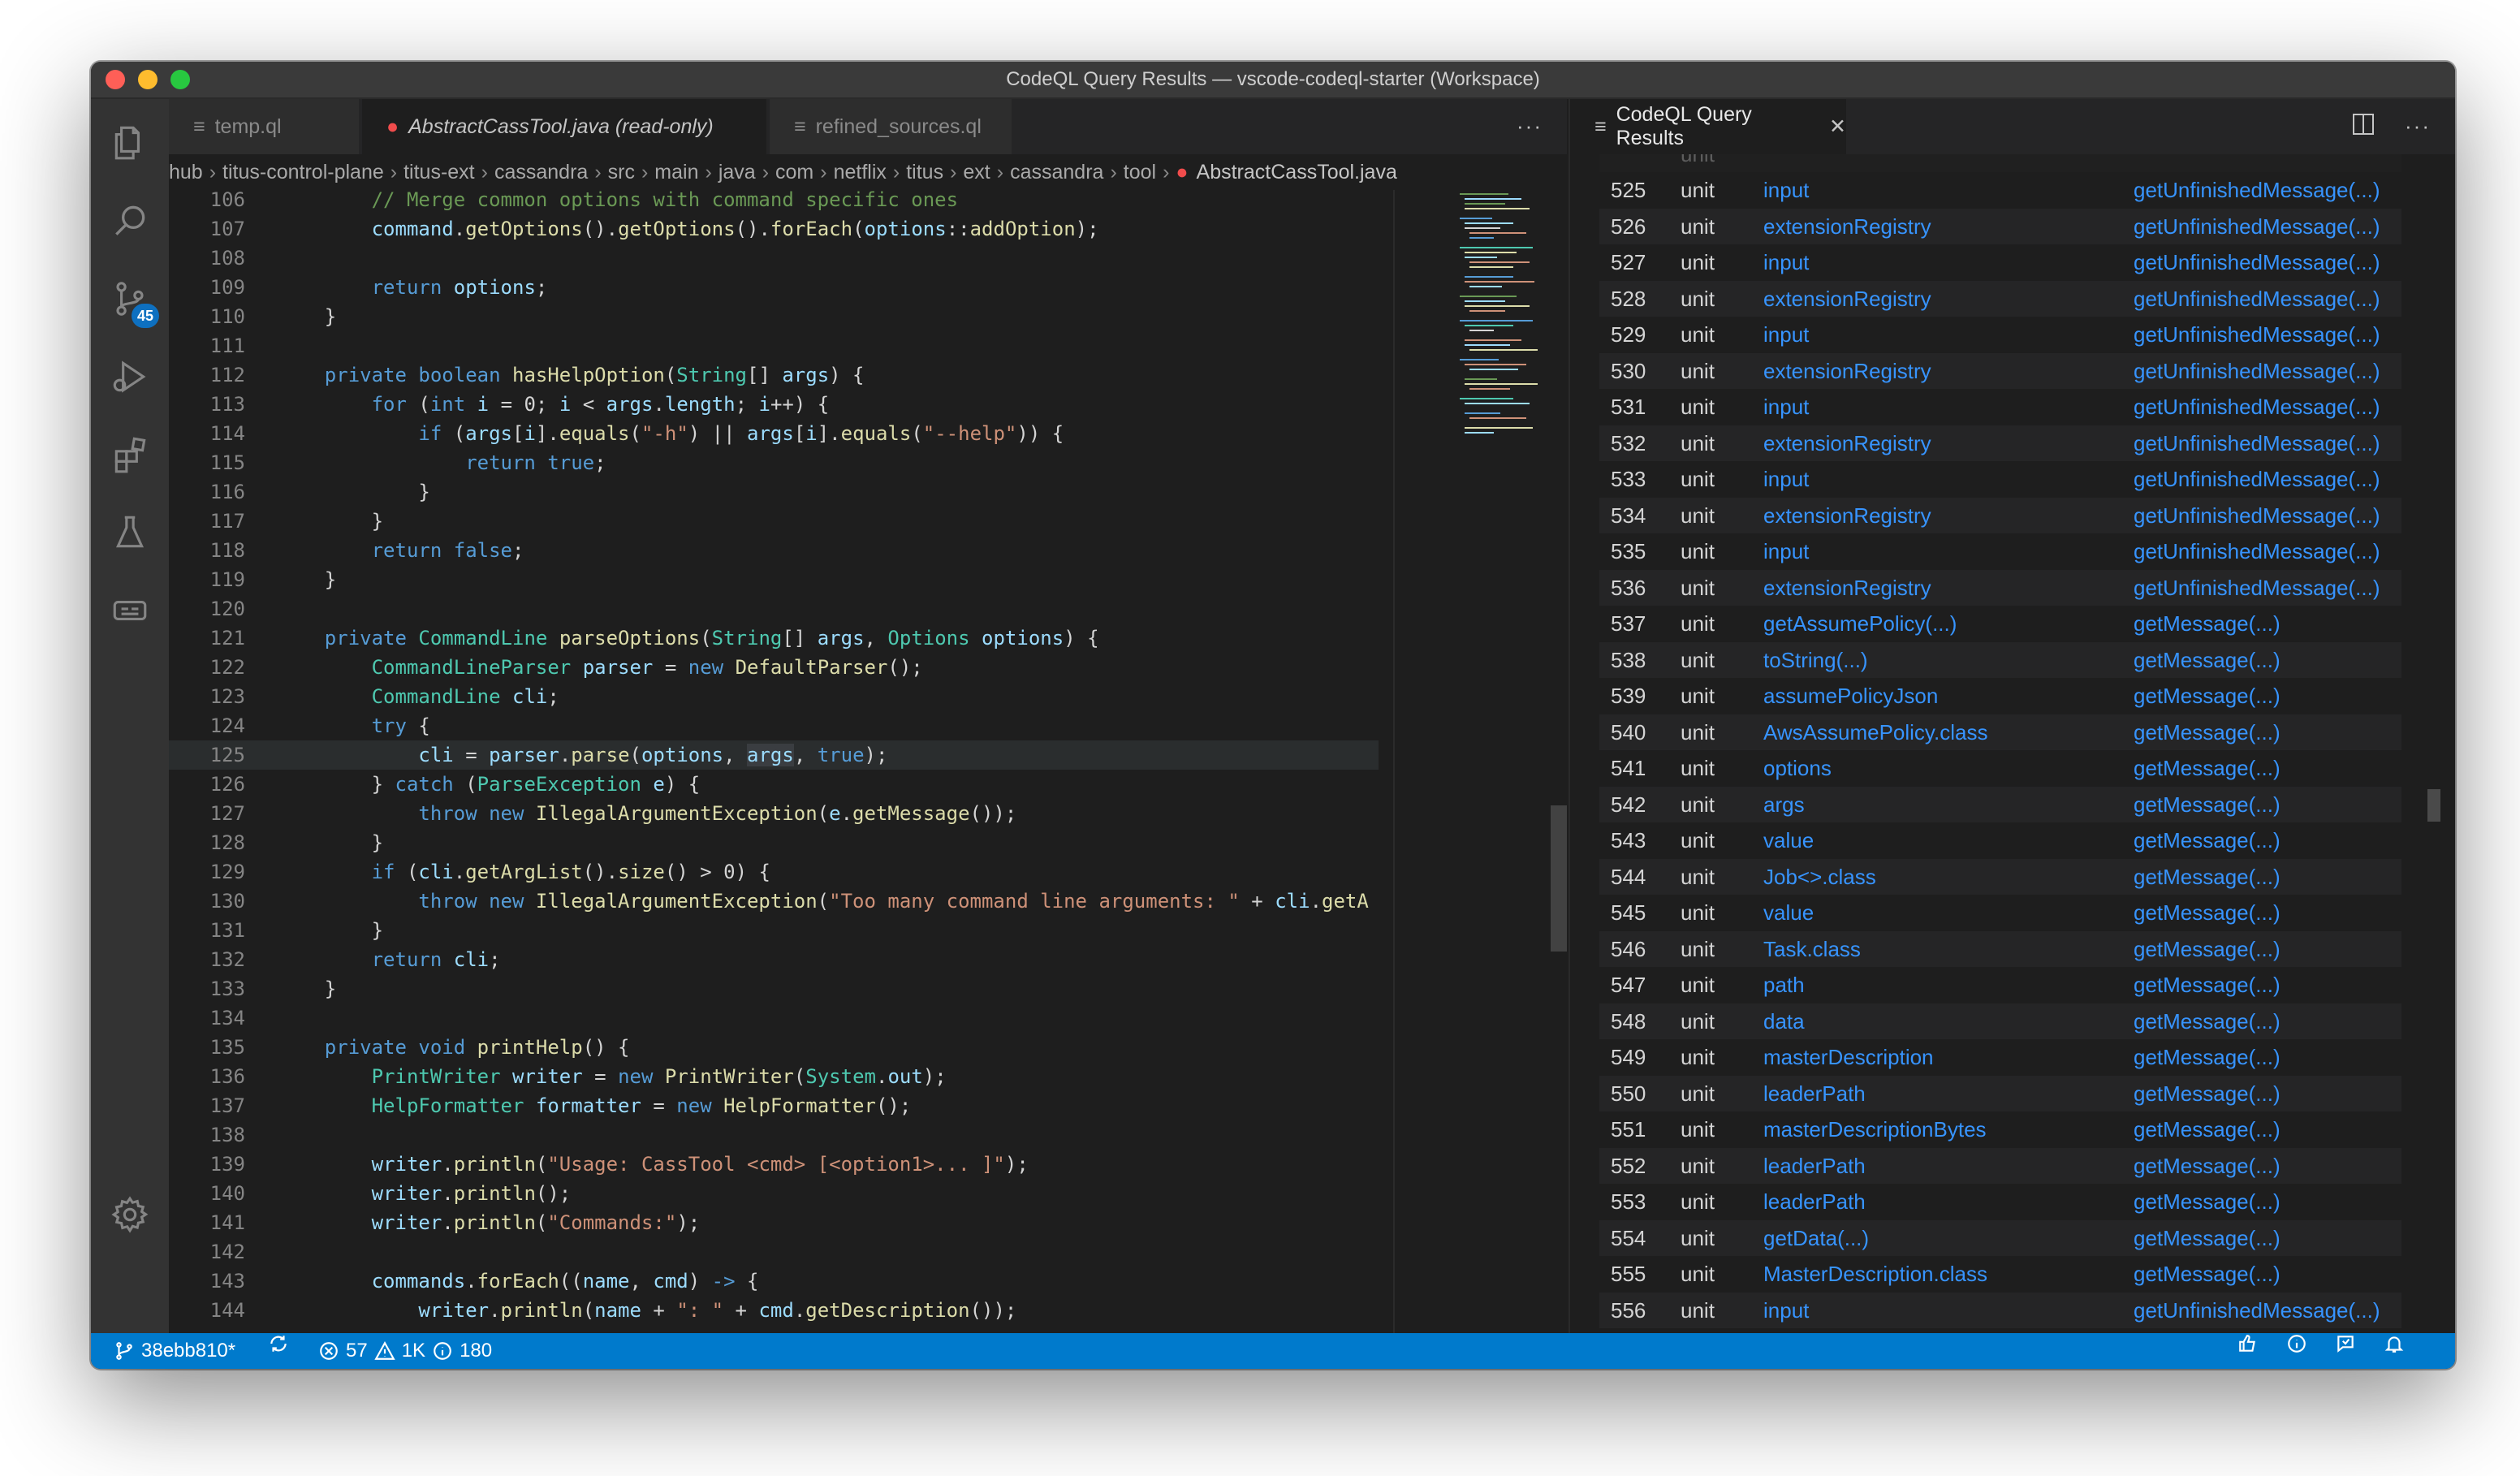 The width and height of the screenshot is (2520, 1476). What do you see at coordinates (1875, 732) in the screenshot?
I see `result-link: AwsAssumePolicy.class` at bounding box center [1875, 732].